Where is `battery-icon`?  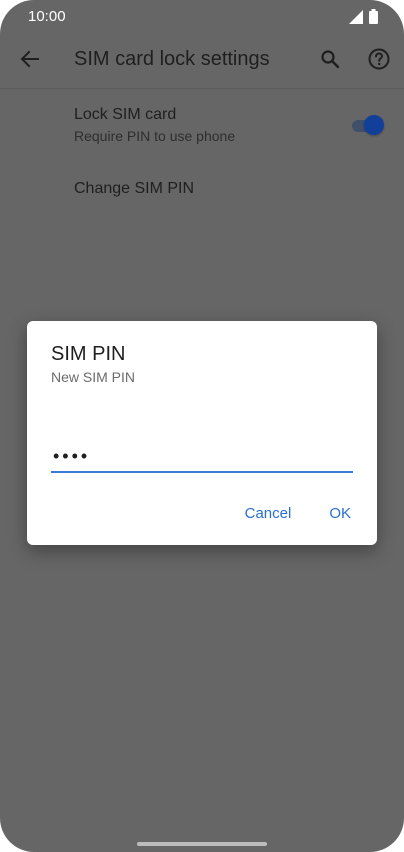 battery-icon is located at coordinates (373, 19).